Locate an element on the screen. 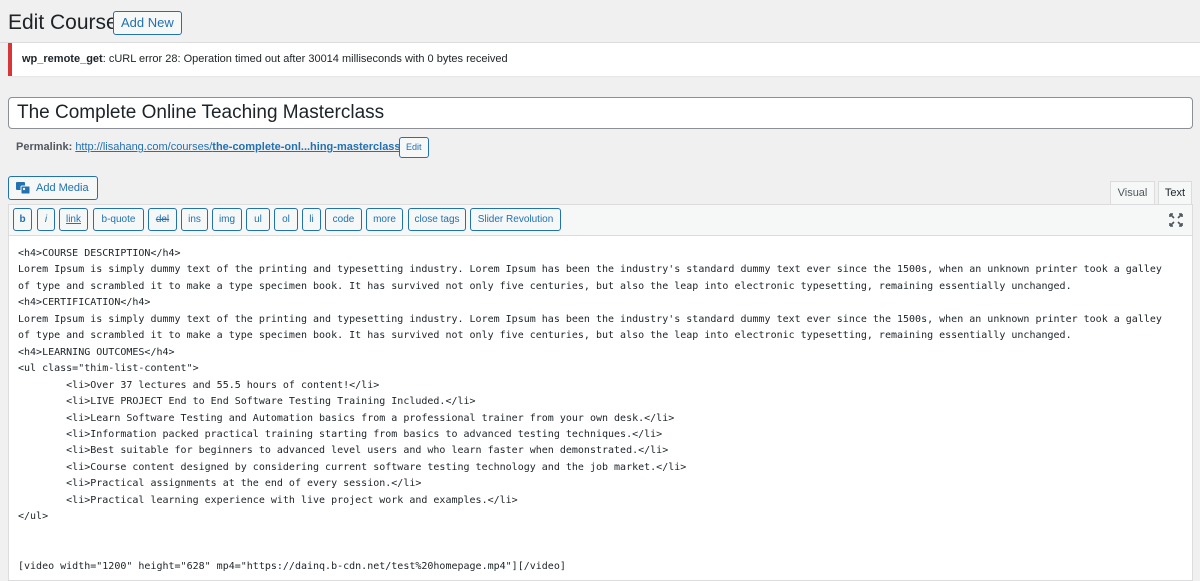  qt-bold-button: b is located at coordinates (22, 219).